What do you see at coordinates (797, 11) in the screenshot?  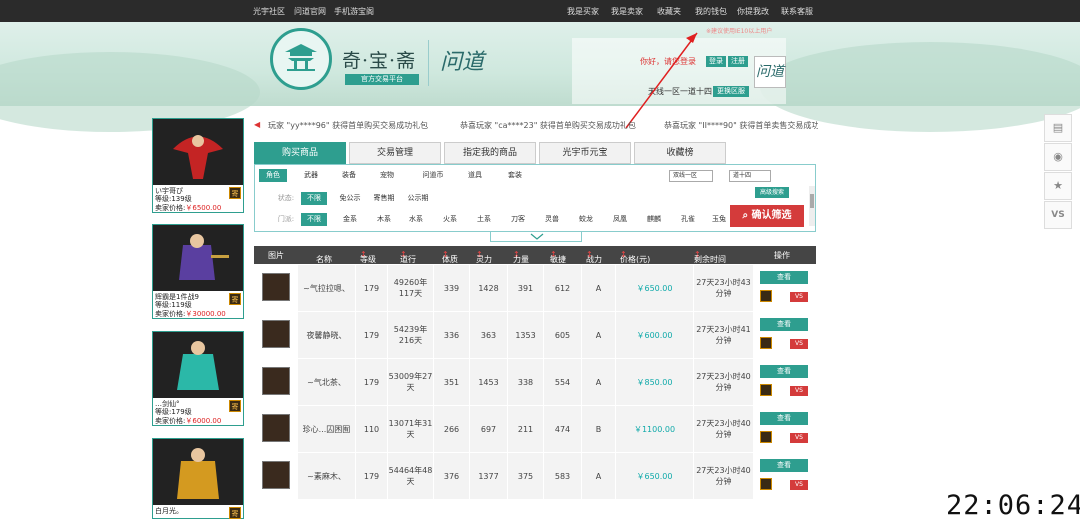 I see `top-link-service: 联系客服` at bounding box center [797, 11].